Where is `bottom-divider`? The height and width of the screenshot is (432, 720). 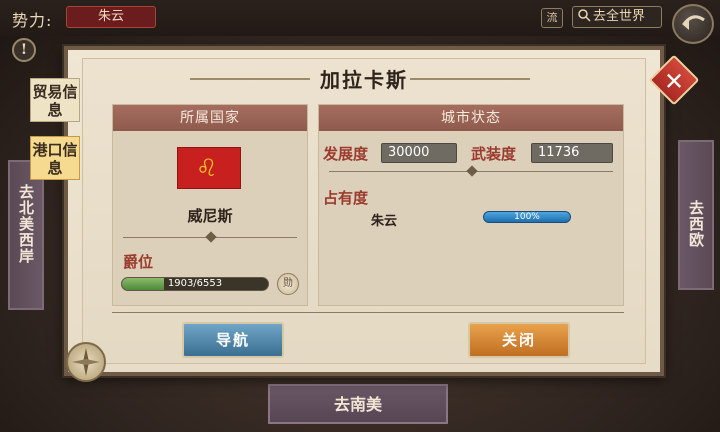 bottom-divider is located at coordinates (368, 312).